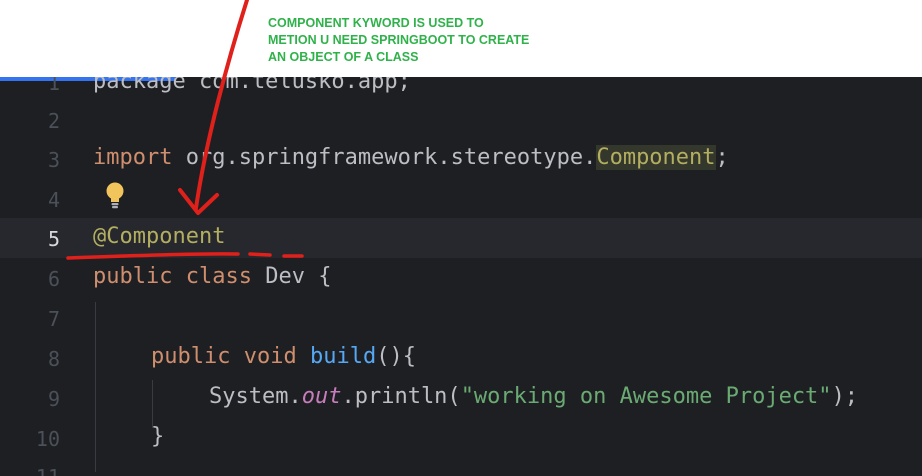  I want to click on line-number: 9, so click(53, 399).